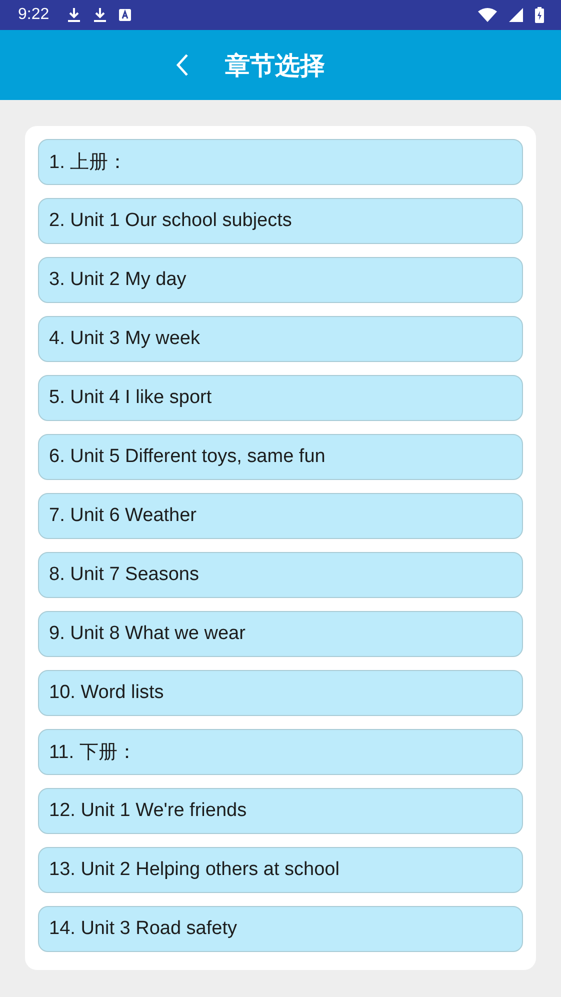 This screenshot has height=997, width=561. What do you see at coordinates (280, 693) in the screenshot?
I see `chapter-item: 10. Word lists` at bounding box center [280, 693].